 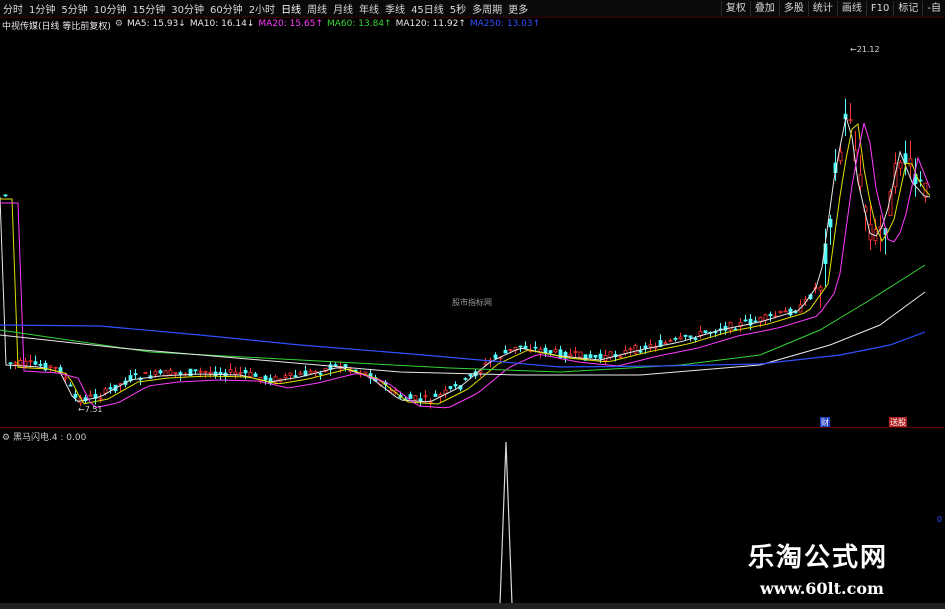 I want to click on period-tab-year: 年线, so click(x=369, y=8).